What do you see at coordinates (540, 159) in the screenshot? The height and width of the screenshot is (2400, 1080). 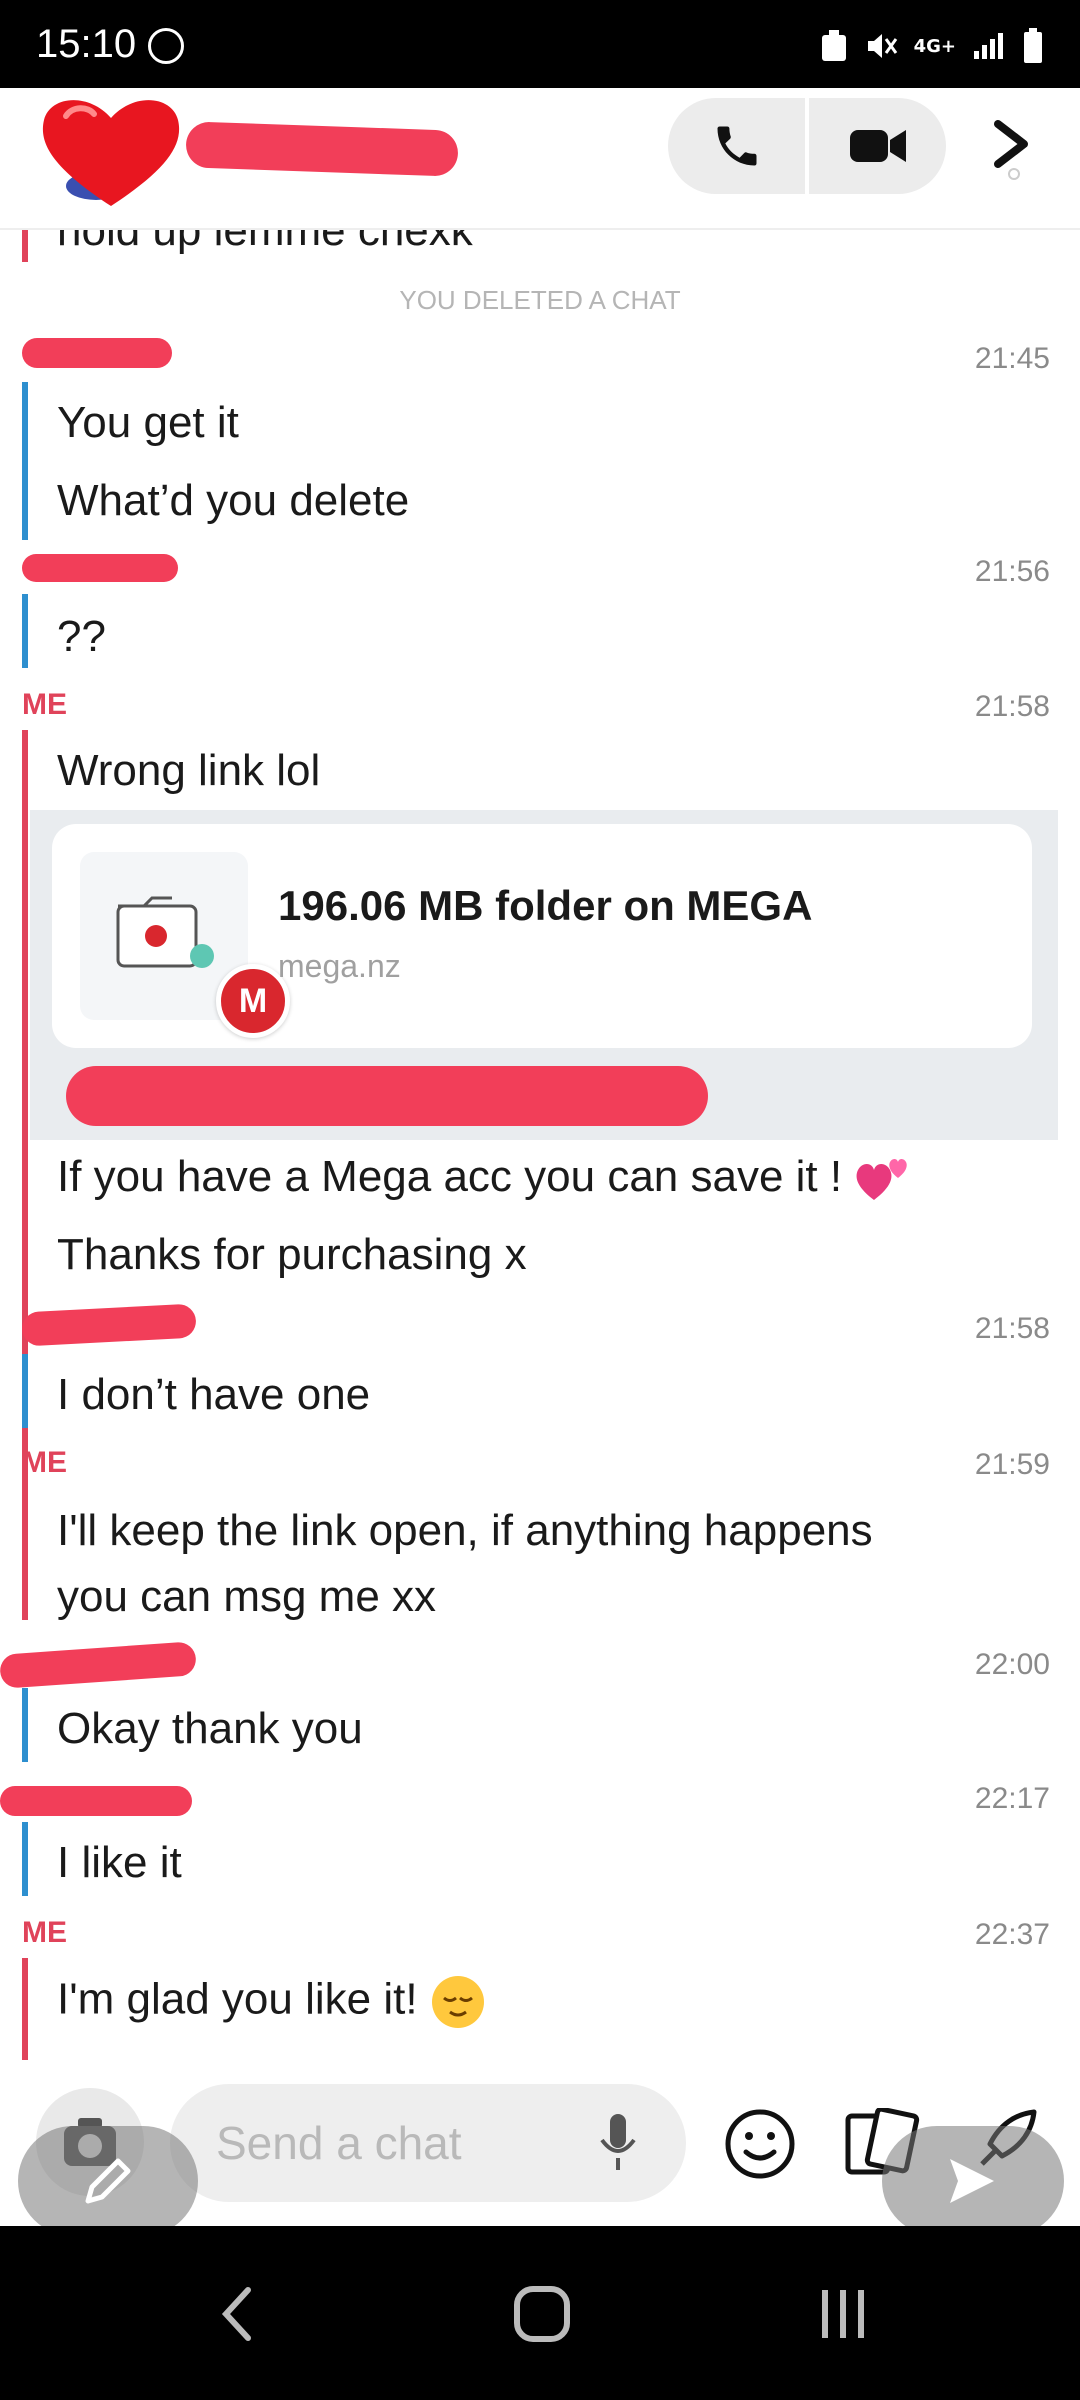 I see `chat-header` at bounding box center [540, 159].